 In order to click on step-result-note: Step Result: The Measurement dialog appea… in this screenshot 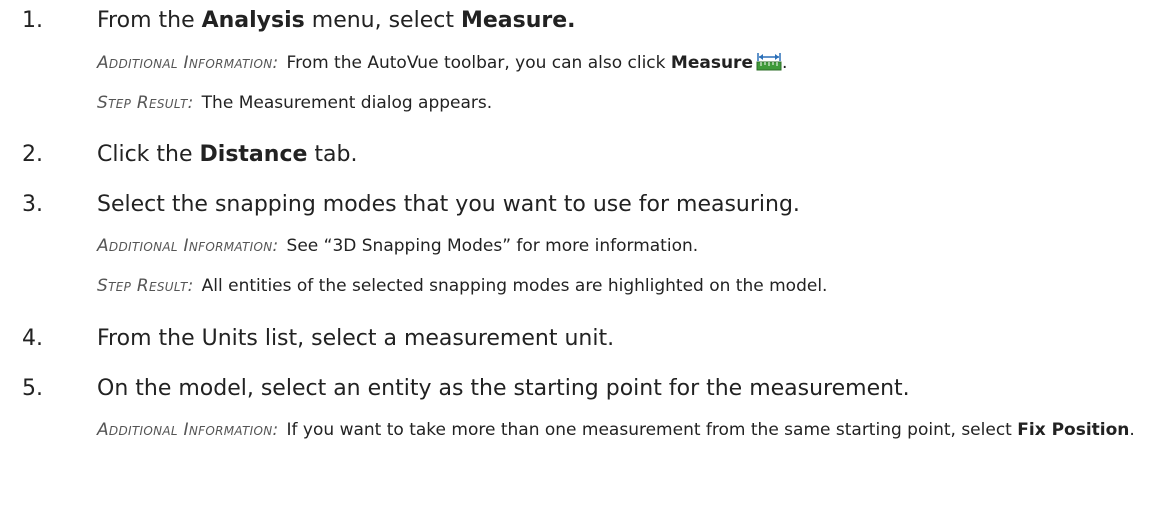, I will do `click(622, 103)`.